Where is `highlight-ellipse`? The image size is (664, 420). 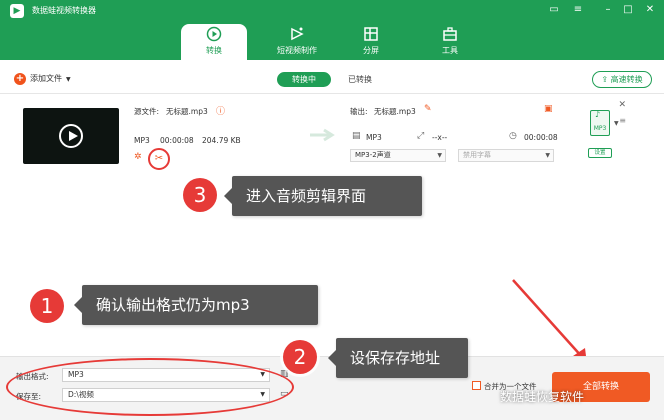
highlight-ellipse is located at coordinates (150, 387).